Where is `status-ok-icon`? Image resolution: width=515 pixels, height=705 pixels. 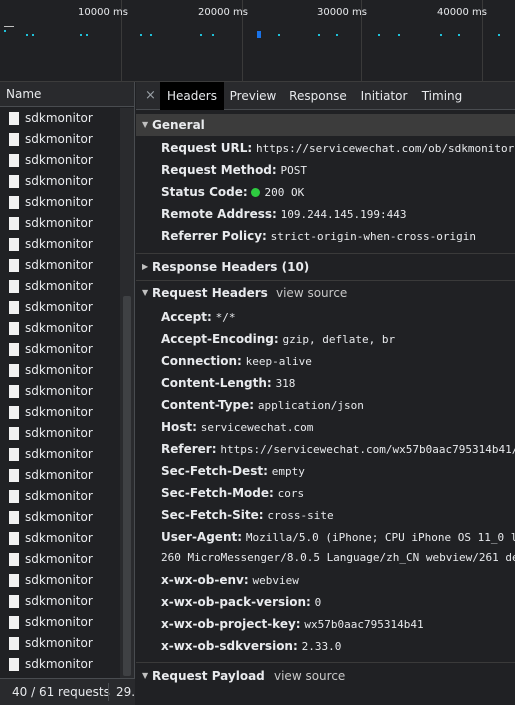
status-ok-icon is located at coordinates (256, 192).